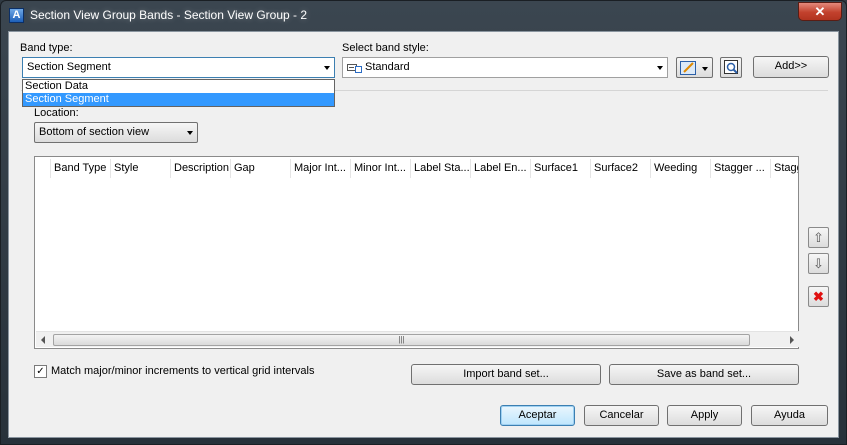  I want to click on magnifier-icon, so click(731, 67).